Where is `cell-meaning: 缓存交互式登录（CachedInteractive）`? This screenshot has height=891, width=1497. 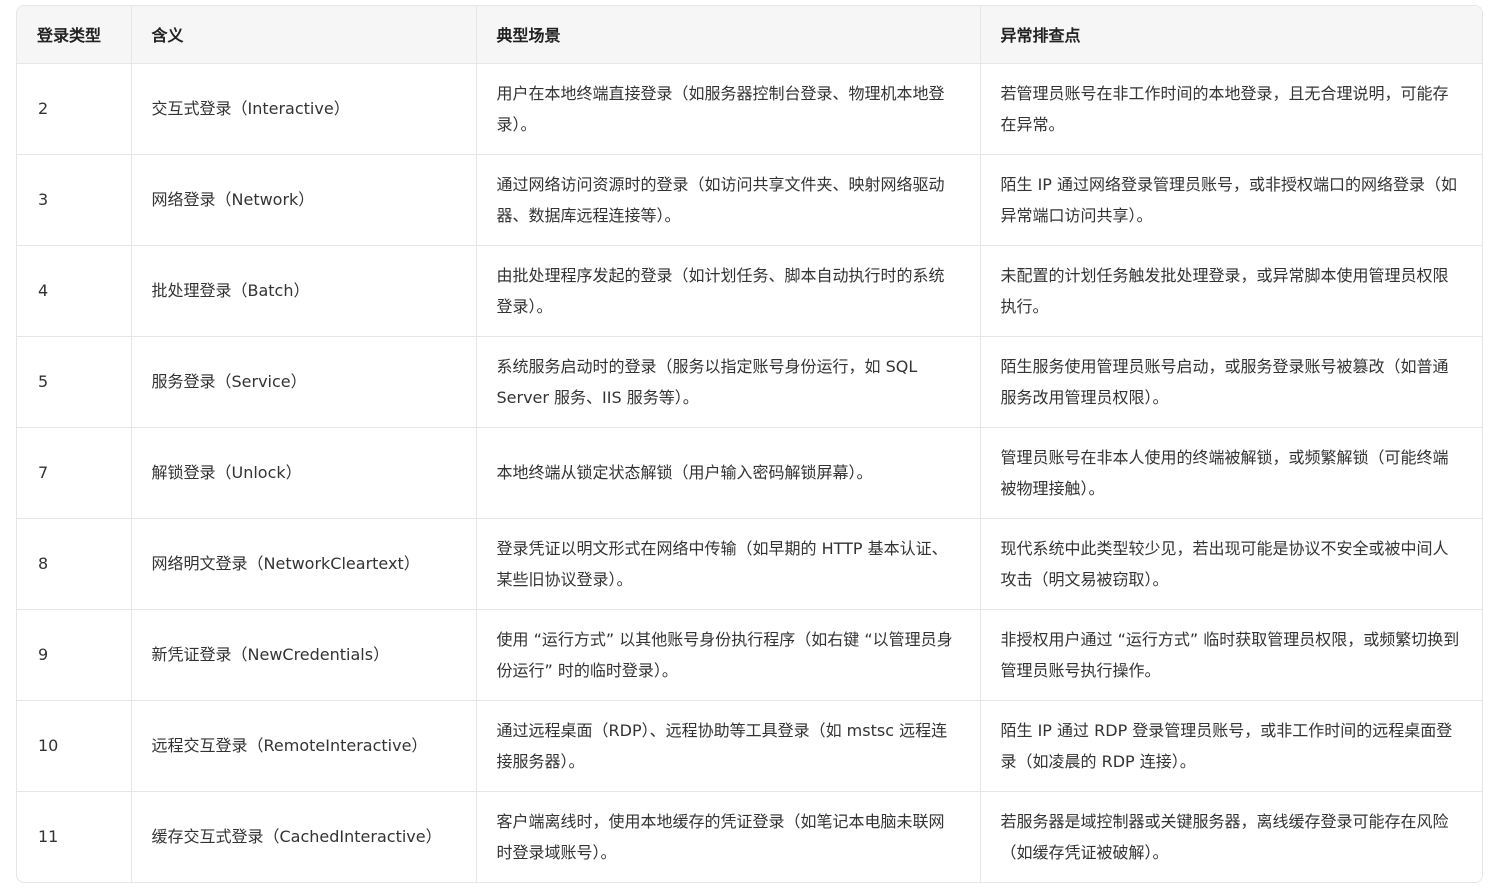
cell-meaning: 缓存交互式登录（CachedInteractive） is located at coordinates (304, 836).